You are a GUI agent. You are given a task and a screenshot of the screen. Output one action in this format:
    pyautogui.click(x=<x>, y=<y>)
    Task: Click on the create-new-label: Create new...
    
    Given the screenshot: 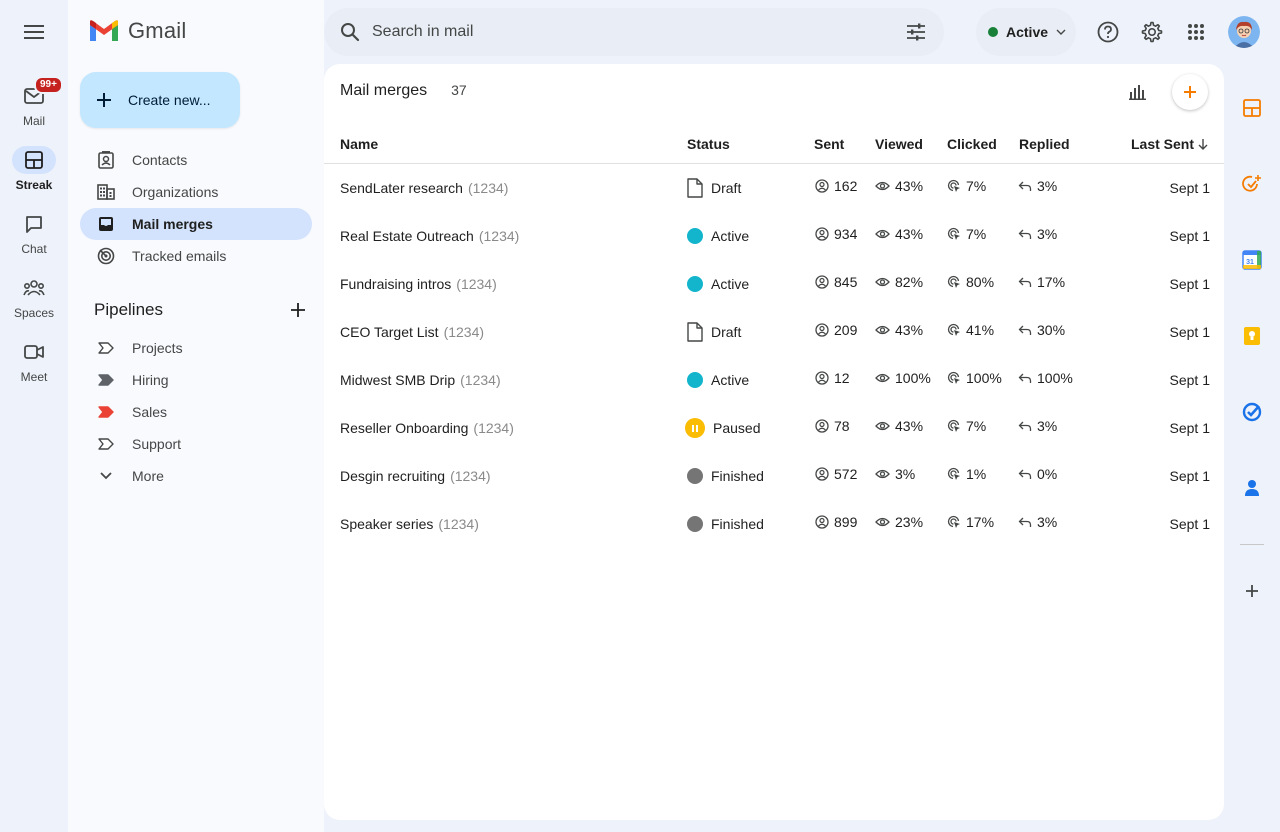 What is the action you would take?
    pyautogui.click(x=169, y=100)
    